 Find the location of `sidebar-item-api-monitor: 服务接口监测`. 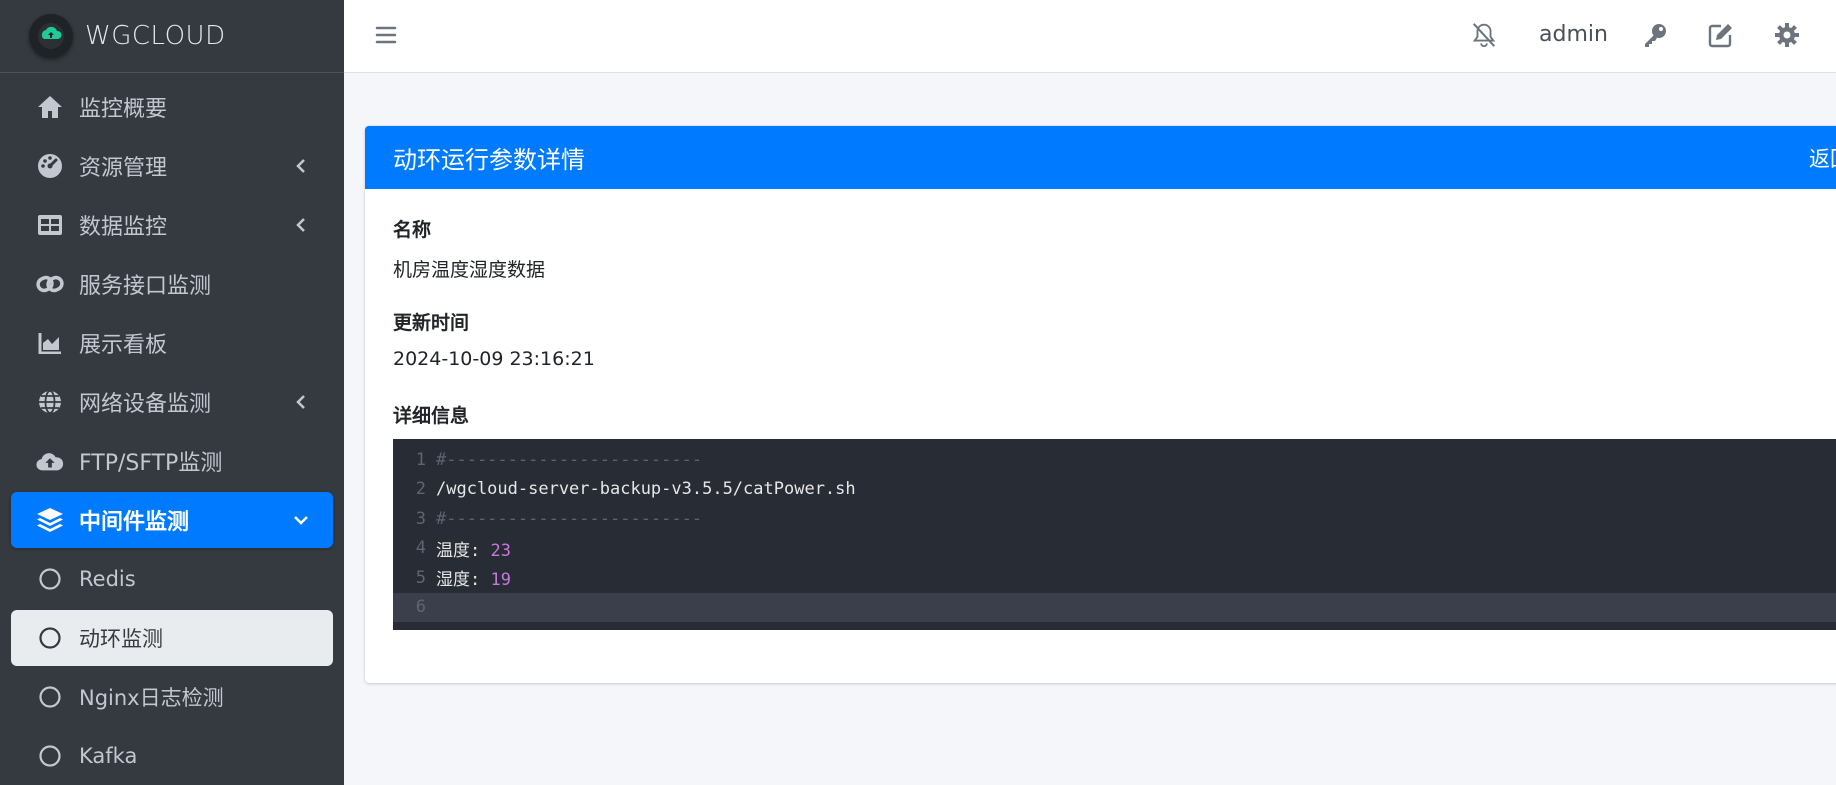

sidebar-item-api-monitor: 服务接口监测 is located at coordinates (172, 284).